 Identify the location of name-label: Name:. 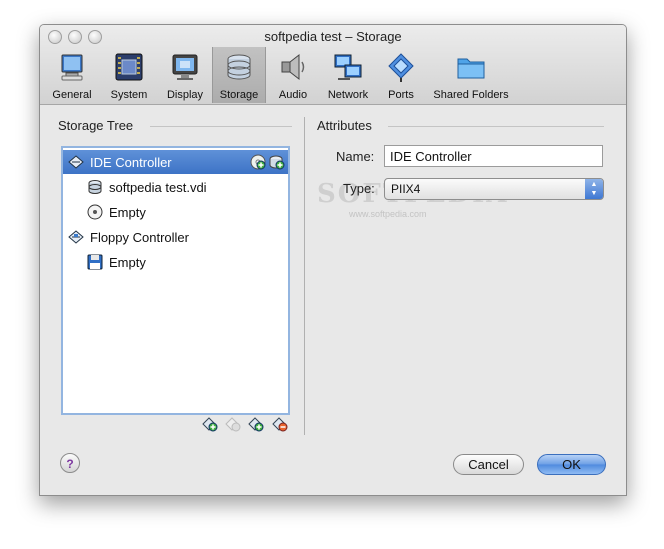
(355, 156).